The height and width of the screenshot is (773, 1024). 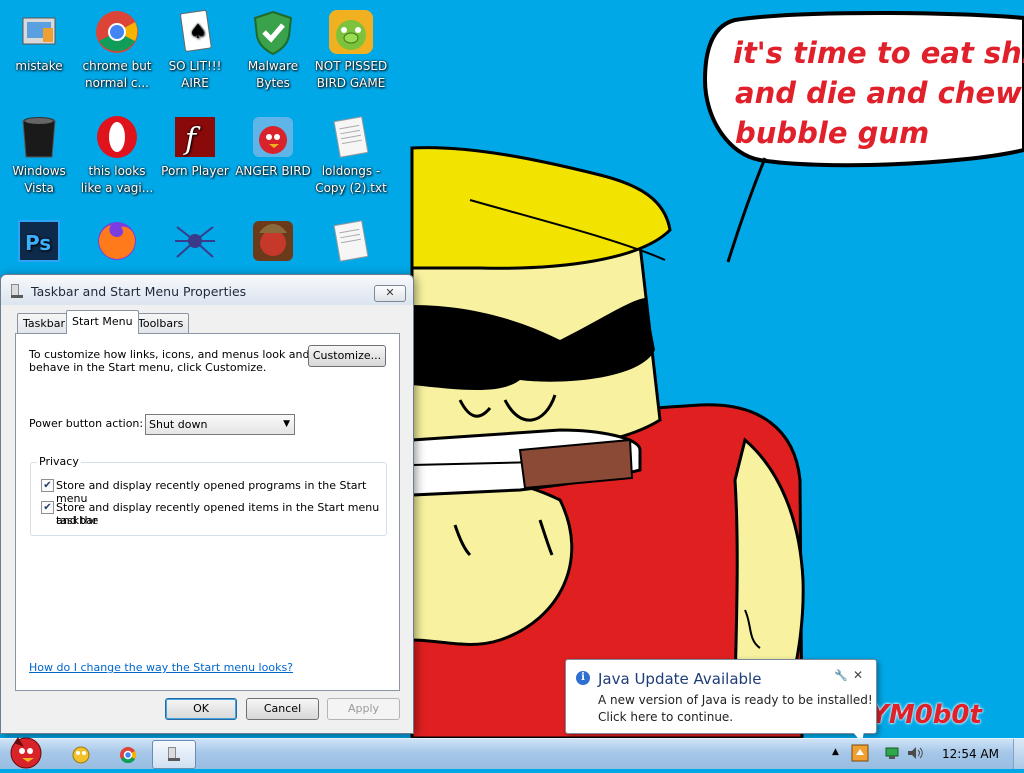 I want to click on taskbar-chrome-button, so click(x=128, y=754).